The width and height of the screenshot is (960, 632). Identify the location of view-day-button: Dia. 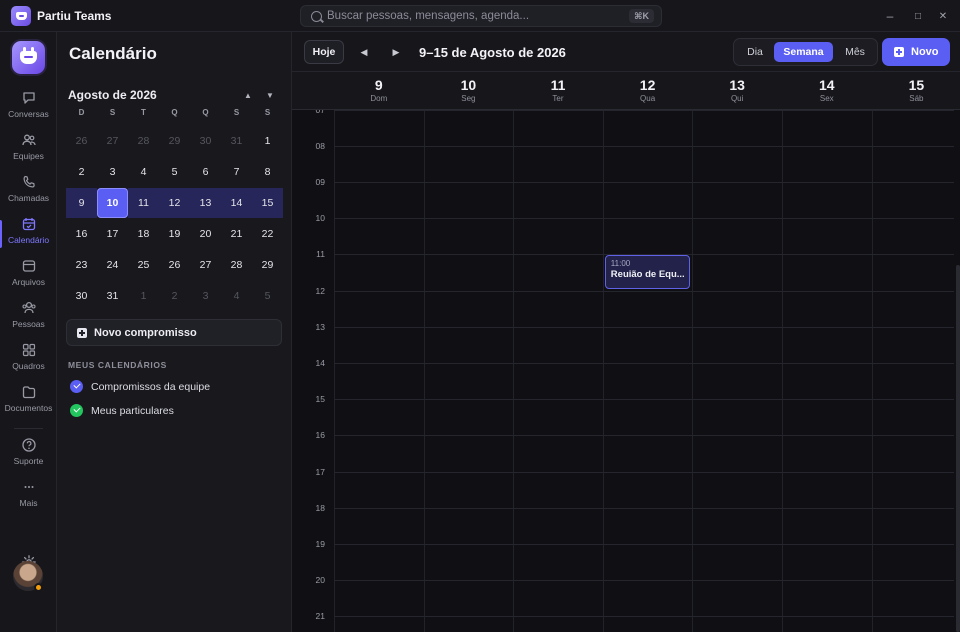
(755, 52).